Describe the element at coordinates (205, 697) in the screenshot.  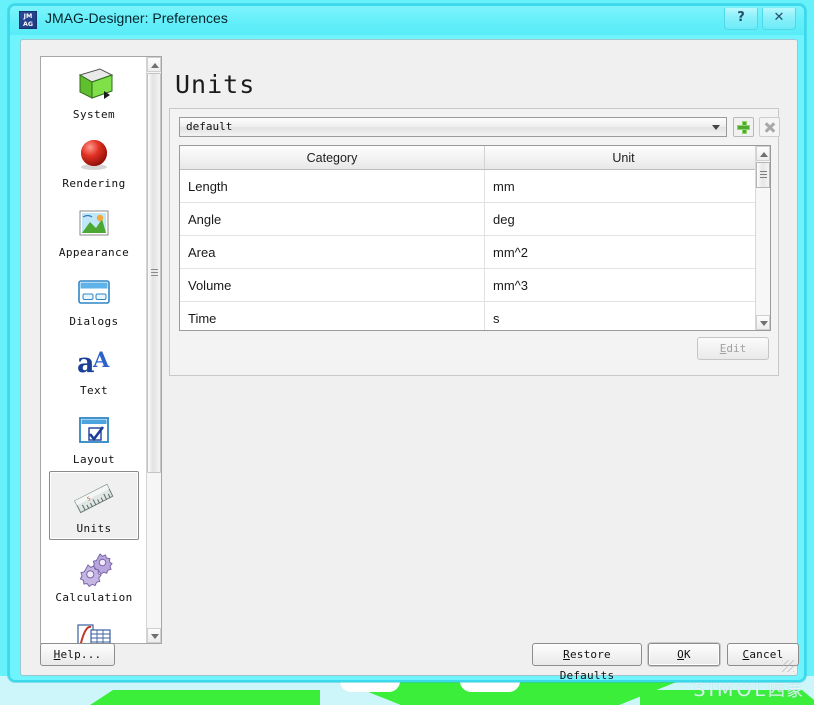
I see `green-shape-left` at that location.